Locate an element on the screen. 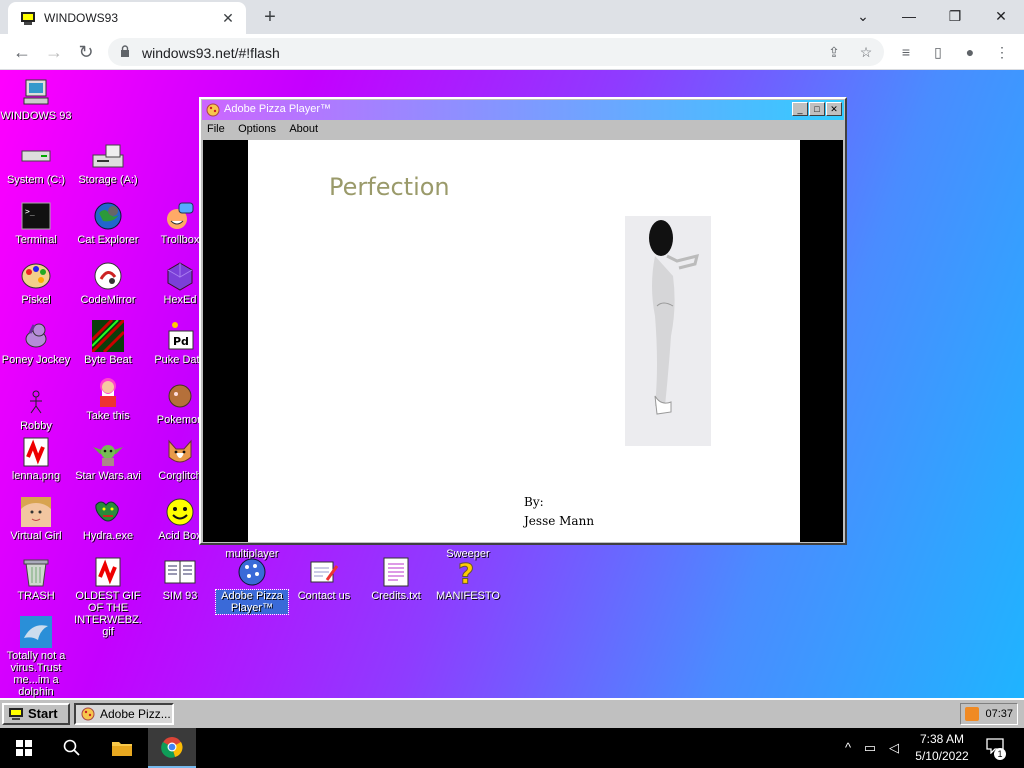 This screenshot has width=1024, height=768. icon-label: MANIFESTO is located at coordinates (468, 596).